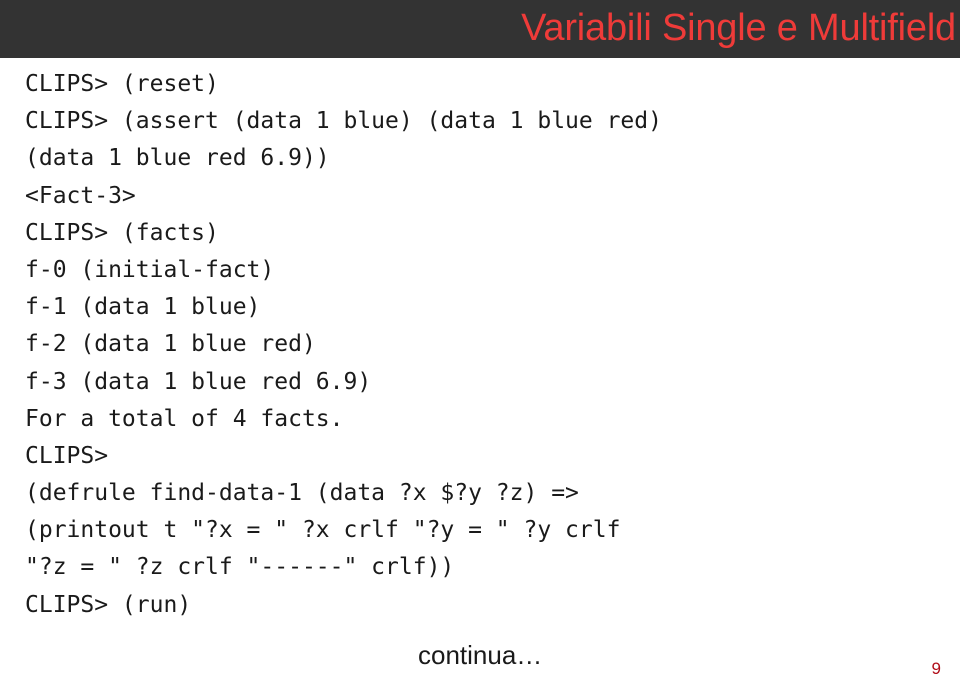 The width and height of the screenshot is (960, 682). Describe the element at coordinates (198, 381) in the screenshot. I see `terminal-line: f-3 (data 1 blue red 6.9)` at that location.